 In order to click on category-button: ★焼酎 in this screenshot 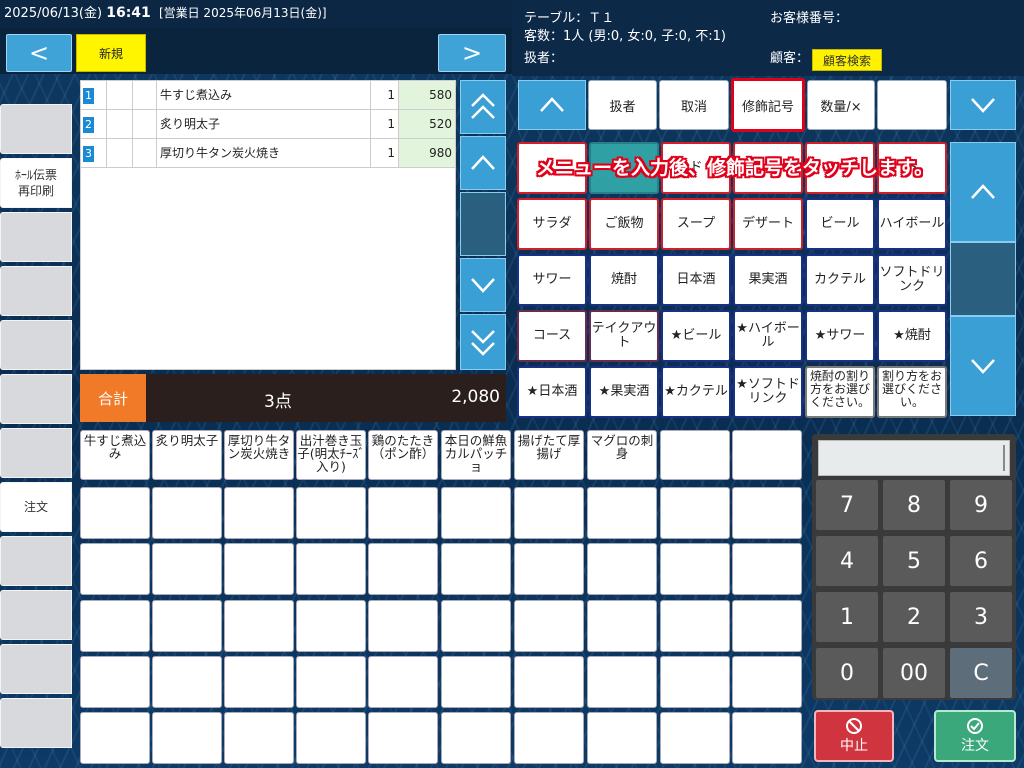, I will do `click(912, 336)`.